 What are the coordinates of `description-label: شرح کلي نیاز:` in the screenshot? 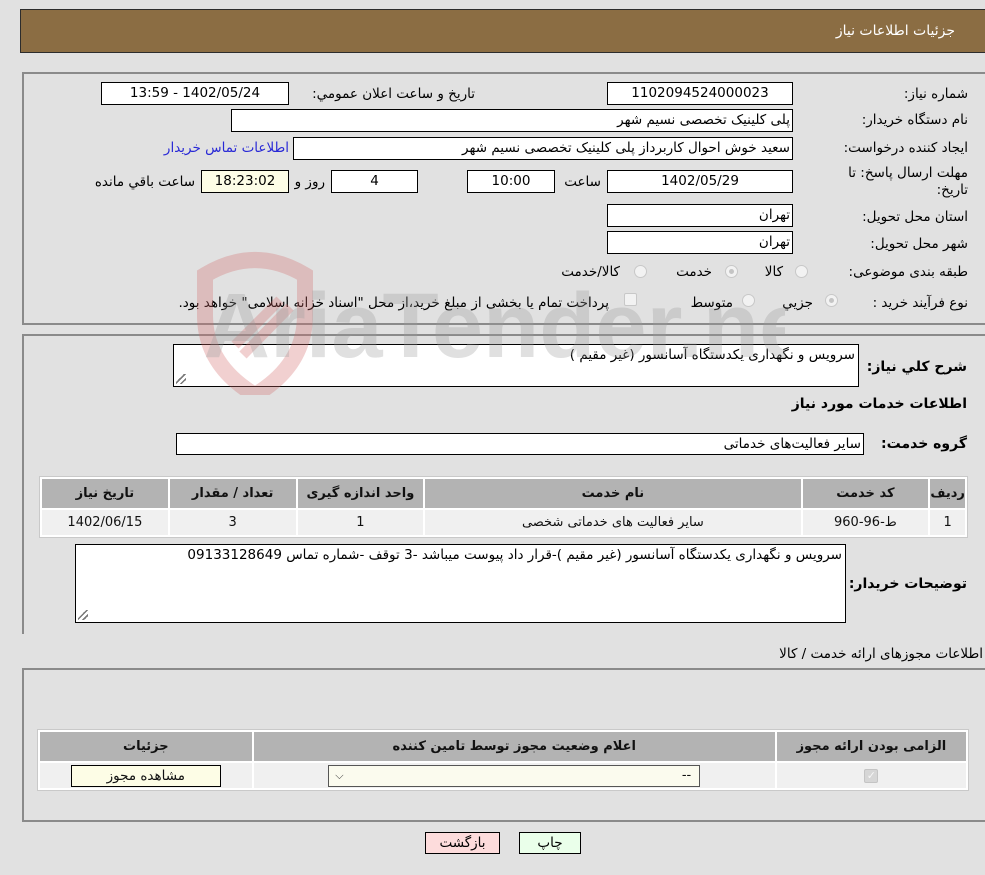 It's located at (916, 367).